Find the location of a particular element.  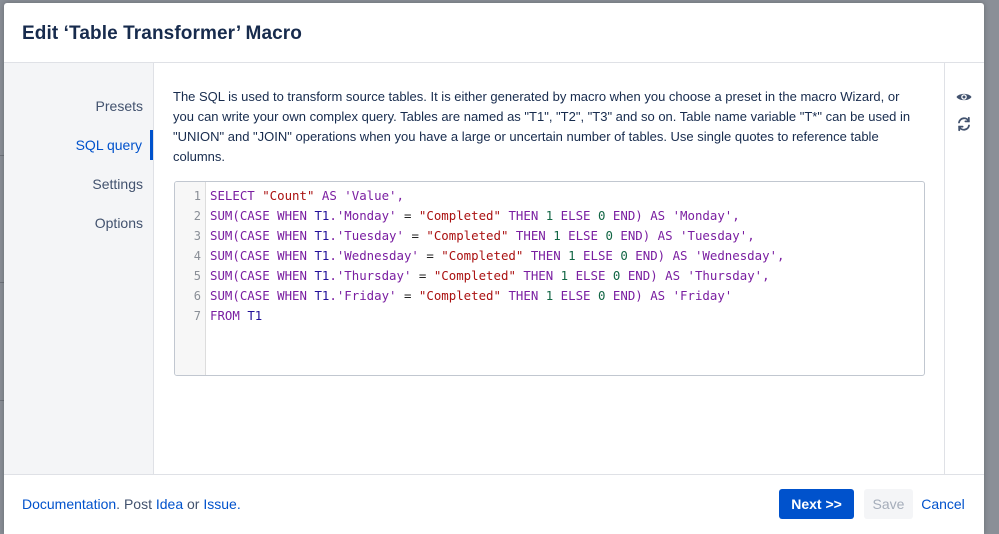

sidebar-item-options: Options is located at coordinates (78, 223).